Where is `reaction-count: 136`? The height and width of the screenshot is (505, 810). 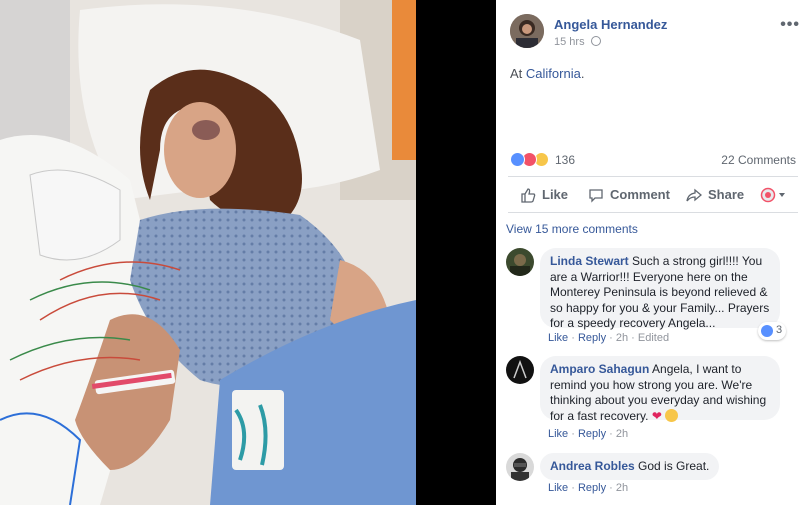 reaction-count: 136 is located at coordinates (565, 160).